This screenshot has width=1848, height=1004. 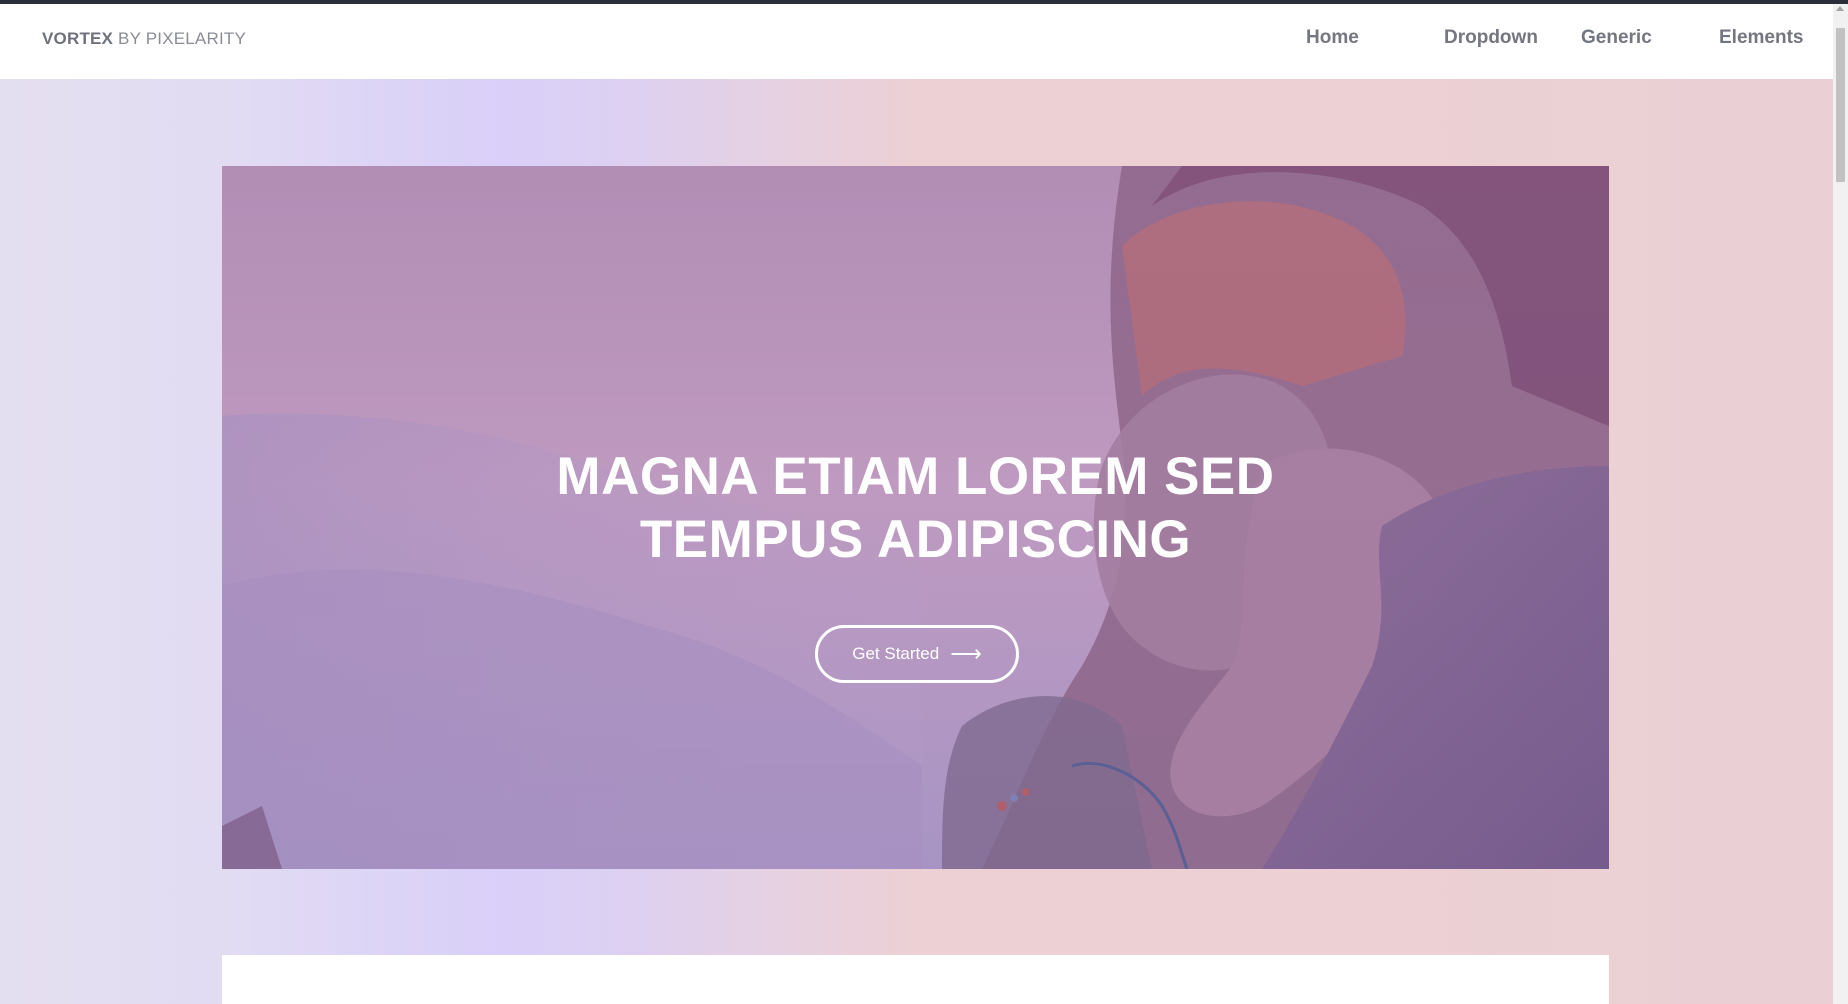 I want to click on nav-generic: Generic, so click(x=1616, y=38).